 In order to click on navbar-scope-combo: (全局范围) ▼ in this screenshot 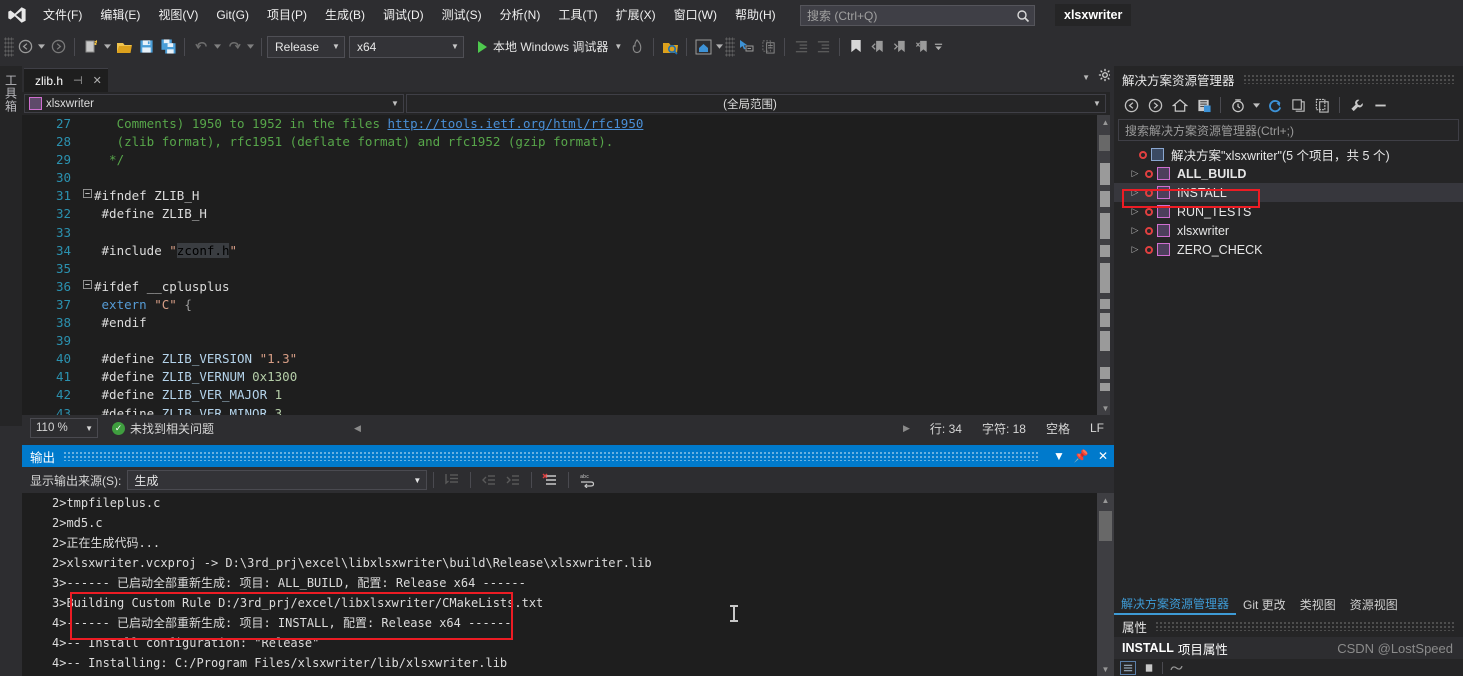, I will do `click(756, 103)`.